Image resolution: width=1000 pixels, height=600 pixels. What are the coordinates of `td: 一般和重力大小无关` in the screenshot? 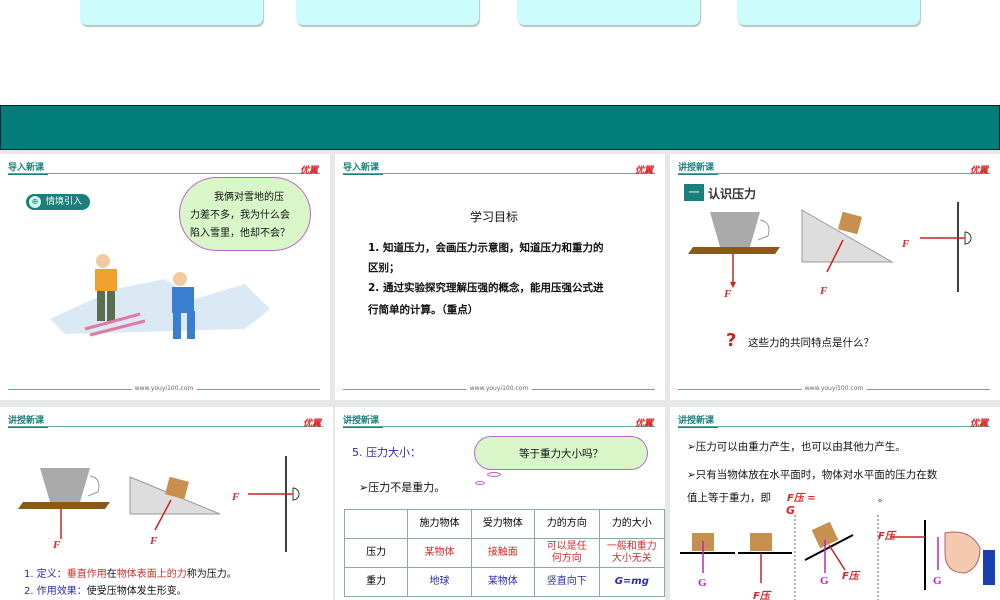 It's located at (631, 553).